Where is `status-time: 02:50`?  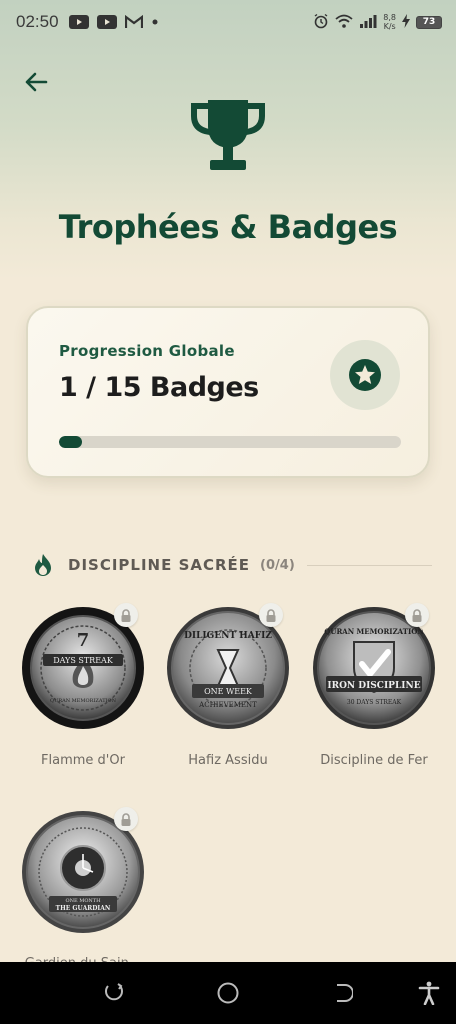 status-time: 02:50 is located at coordinates (37, 21).